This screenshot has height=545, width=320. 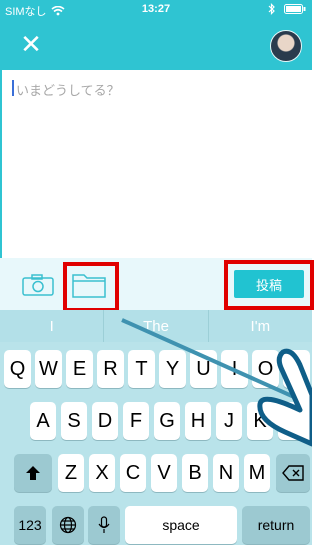 I want to click on key-r: R, so click(x=110, y=369).